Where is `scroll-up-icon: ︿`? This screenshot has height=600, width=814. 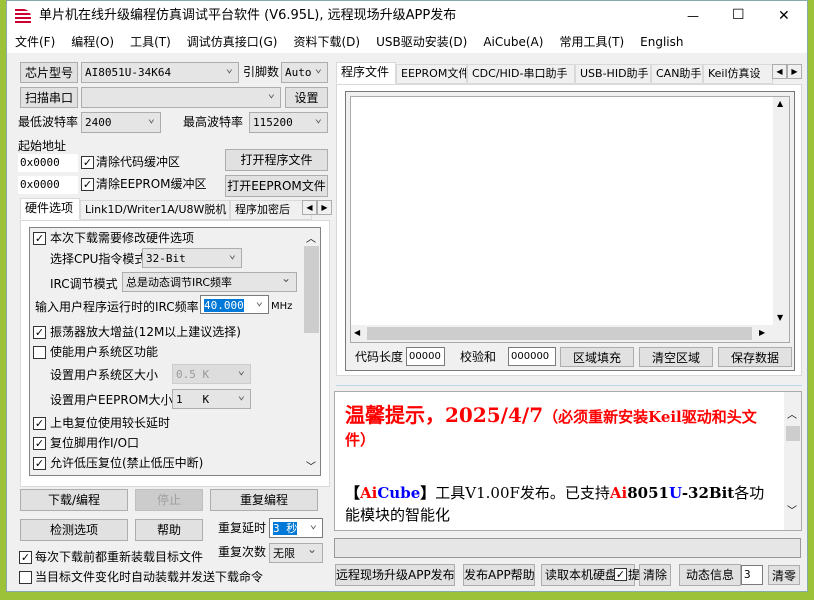 scroll-up-icon: ︿ is located at coordinates (311, 237).